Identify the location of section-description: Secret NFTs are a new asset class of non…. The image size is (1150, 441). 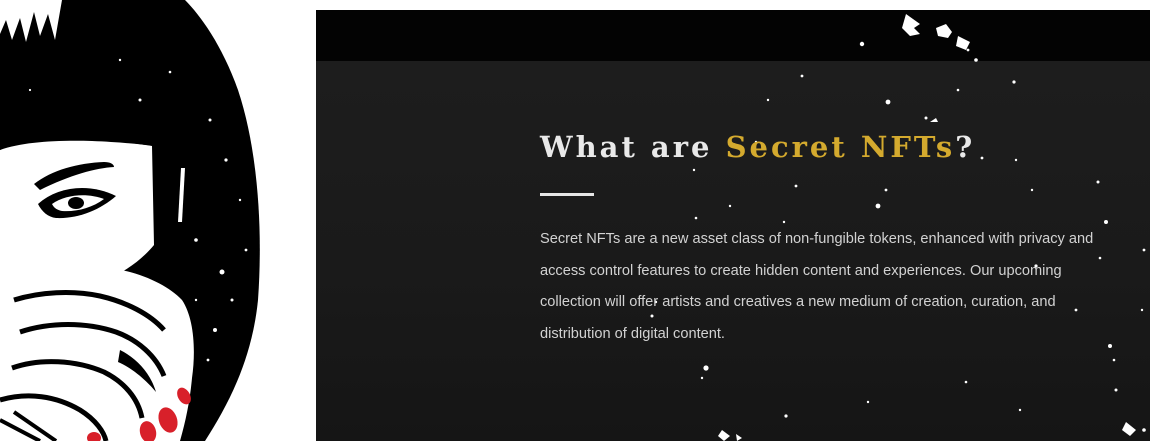
(817, 286).